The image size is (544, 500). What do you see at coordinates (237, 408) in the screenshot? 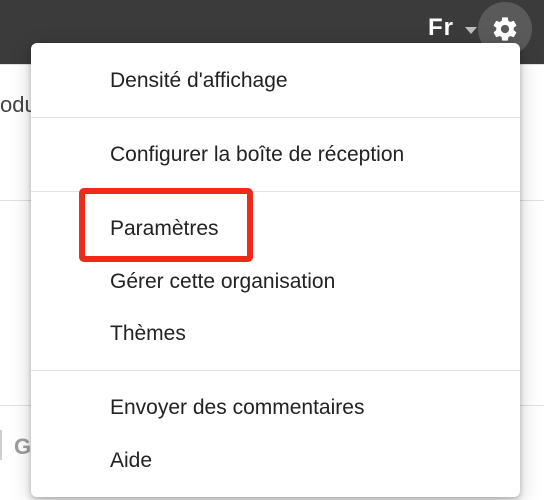
I see `menu-item-send-feedback: Envoyer des commentaires` at bounding box center [237, 408].